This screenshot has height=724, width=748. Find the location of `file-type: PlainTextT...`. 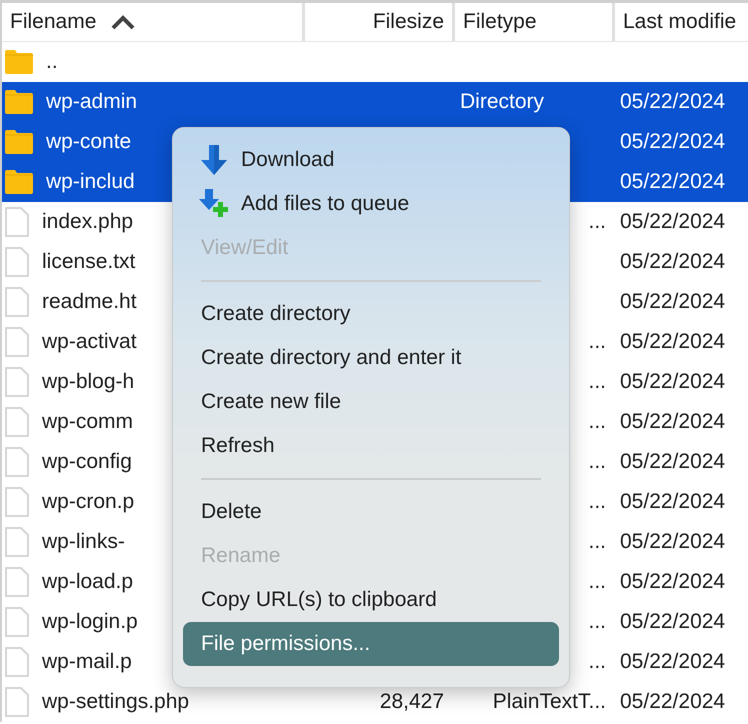

file-type: PlainTextT... is located at coordinates (549, 702).